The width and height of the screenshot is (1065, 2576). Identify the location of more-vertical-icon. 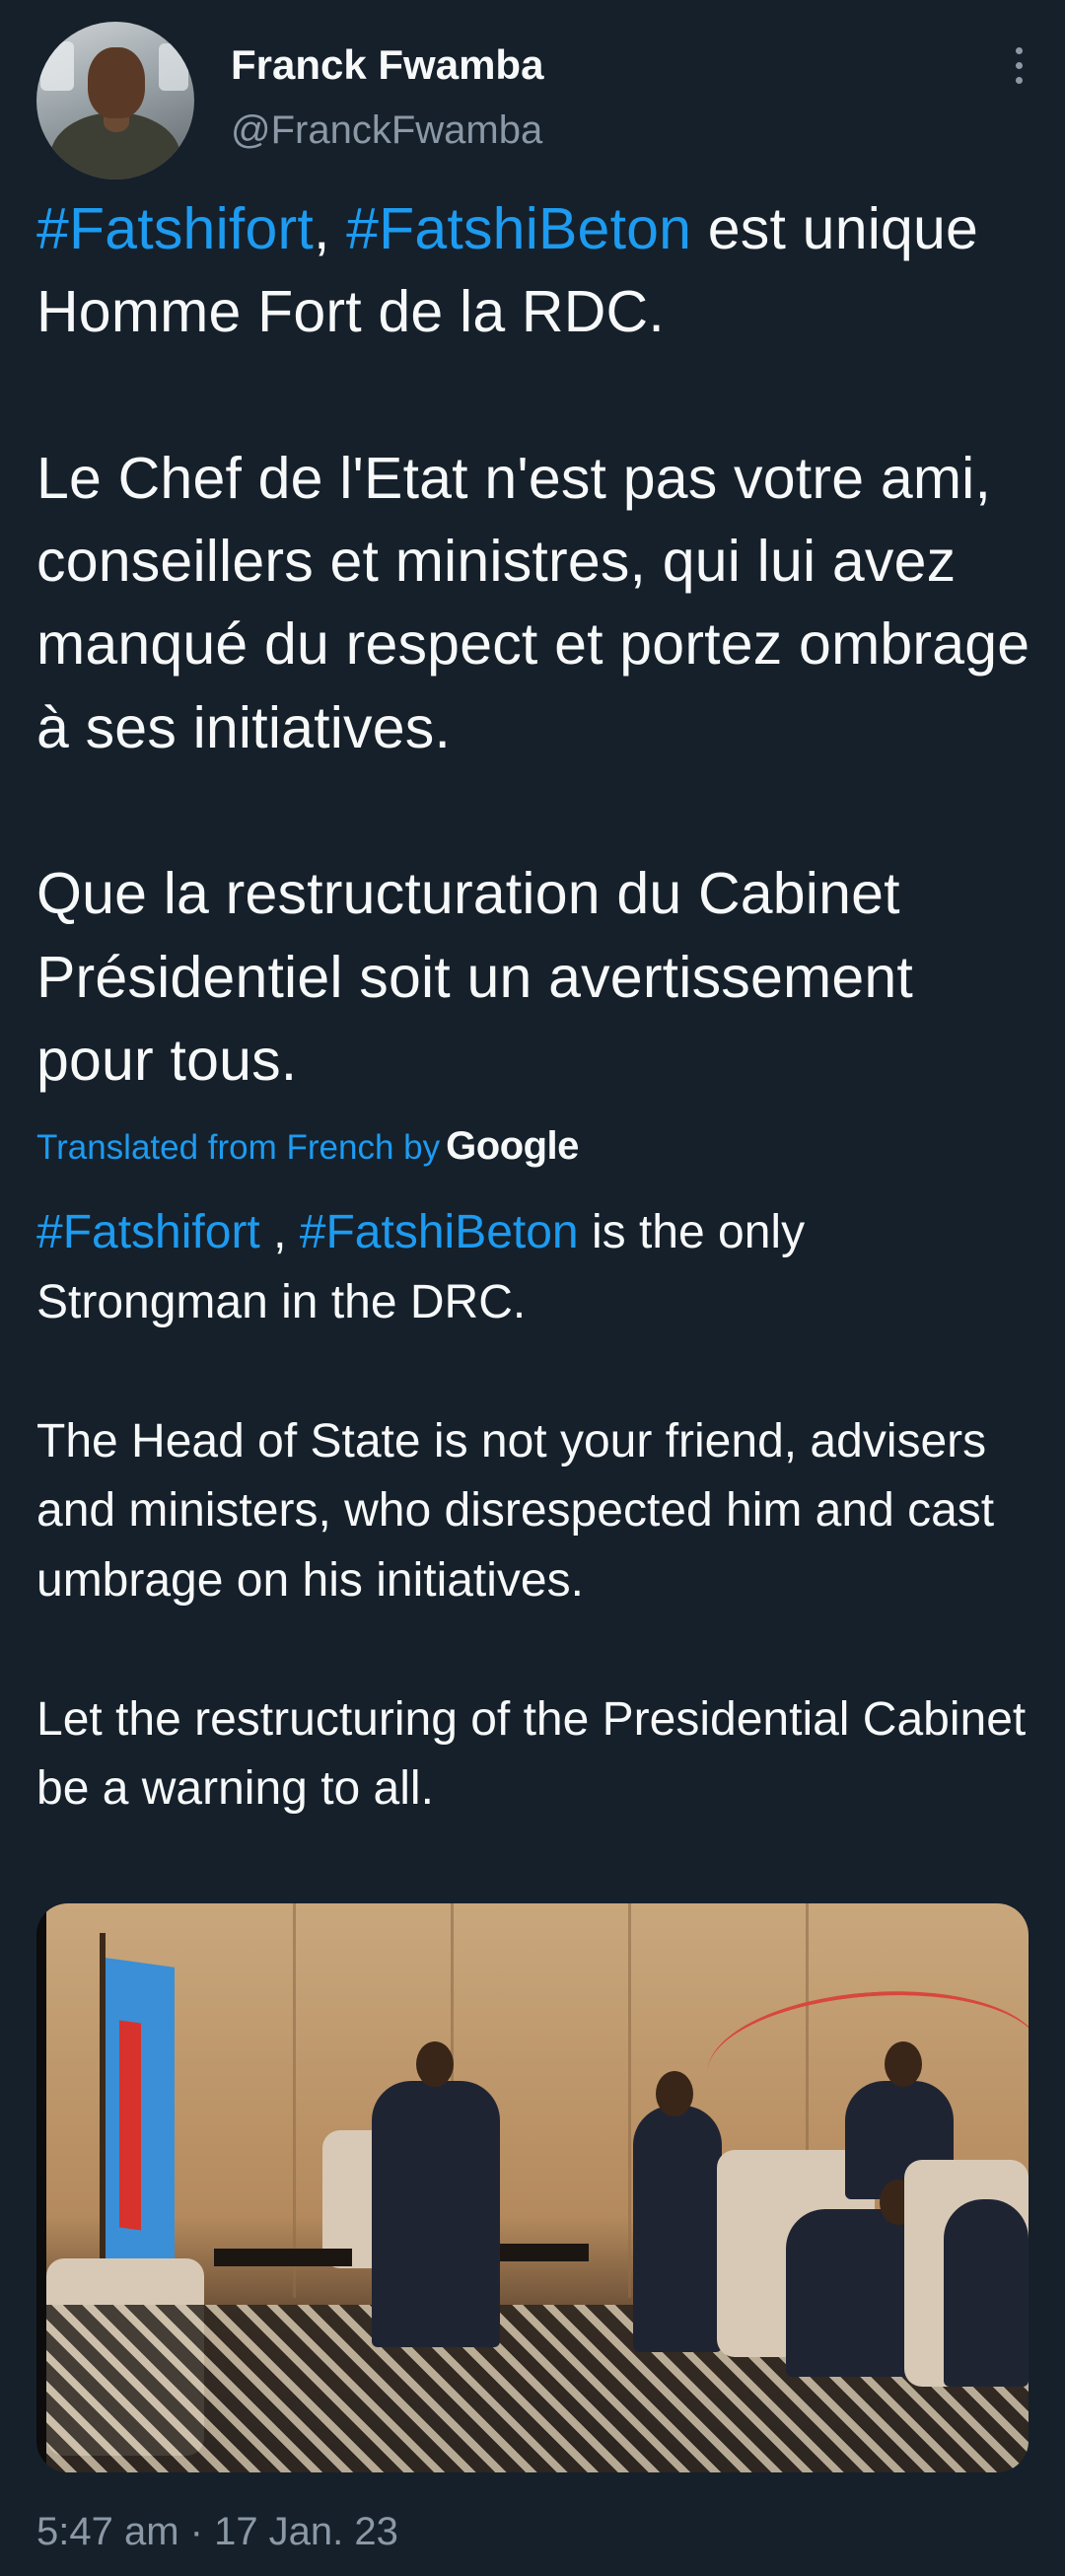
(1019, 72).